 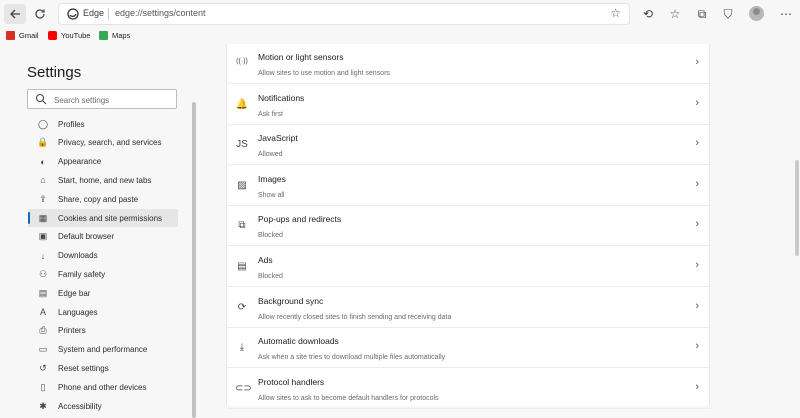 I want to click on sidebar-item-profiles: ◯ Profiles, so click(x=103, y=124).